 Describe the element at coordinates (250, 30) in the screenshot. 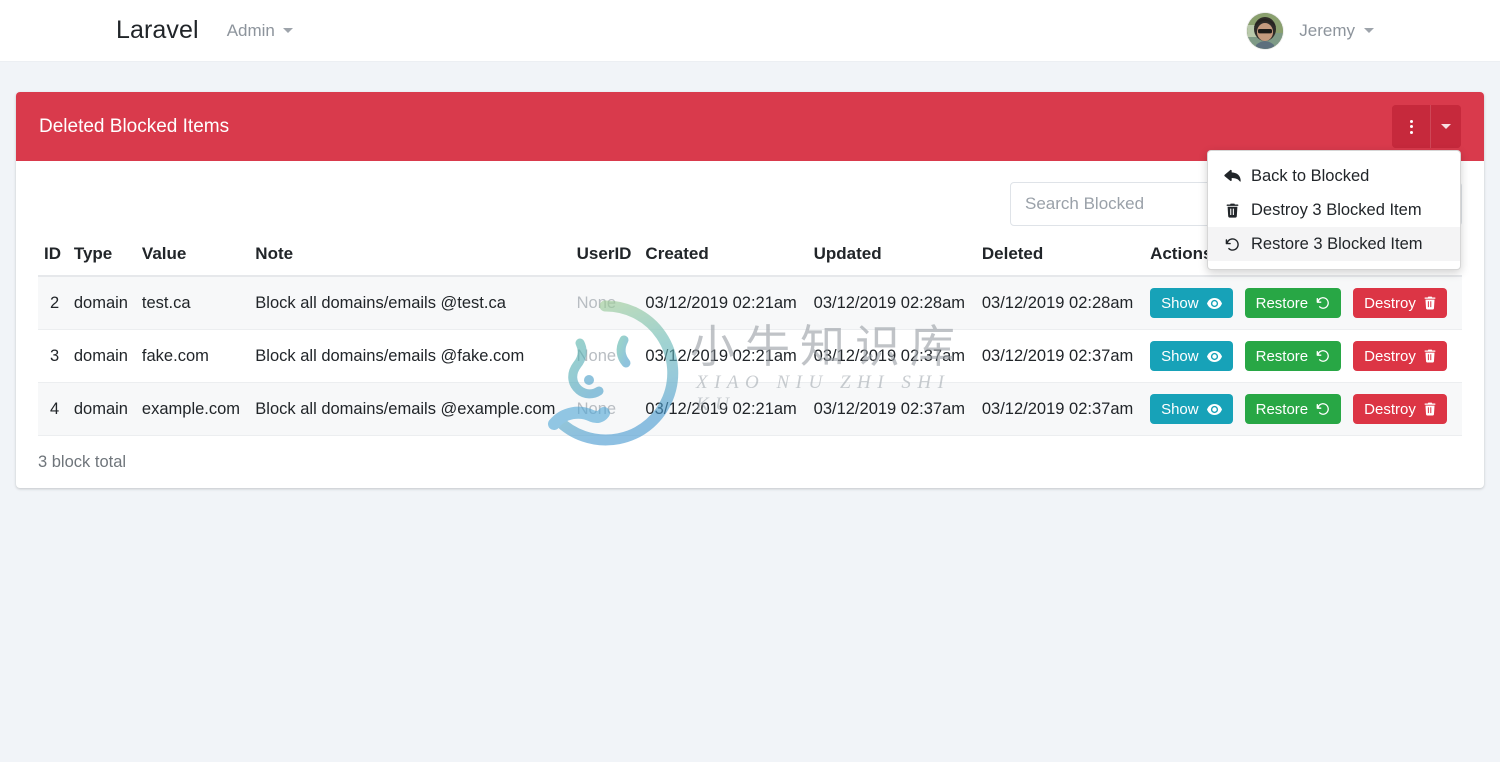

I see `nav-item-admin-label: Admin` at that location.